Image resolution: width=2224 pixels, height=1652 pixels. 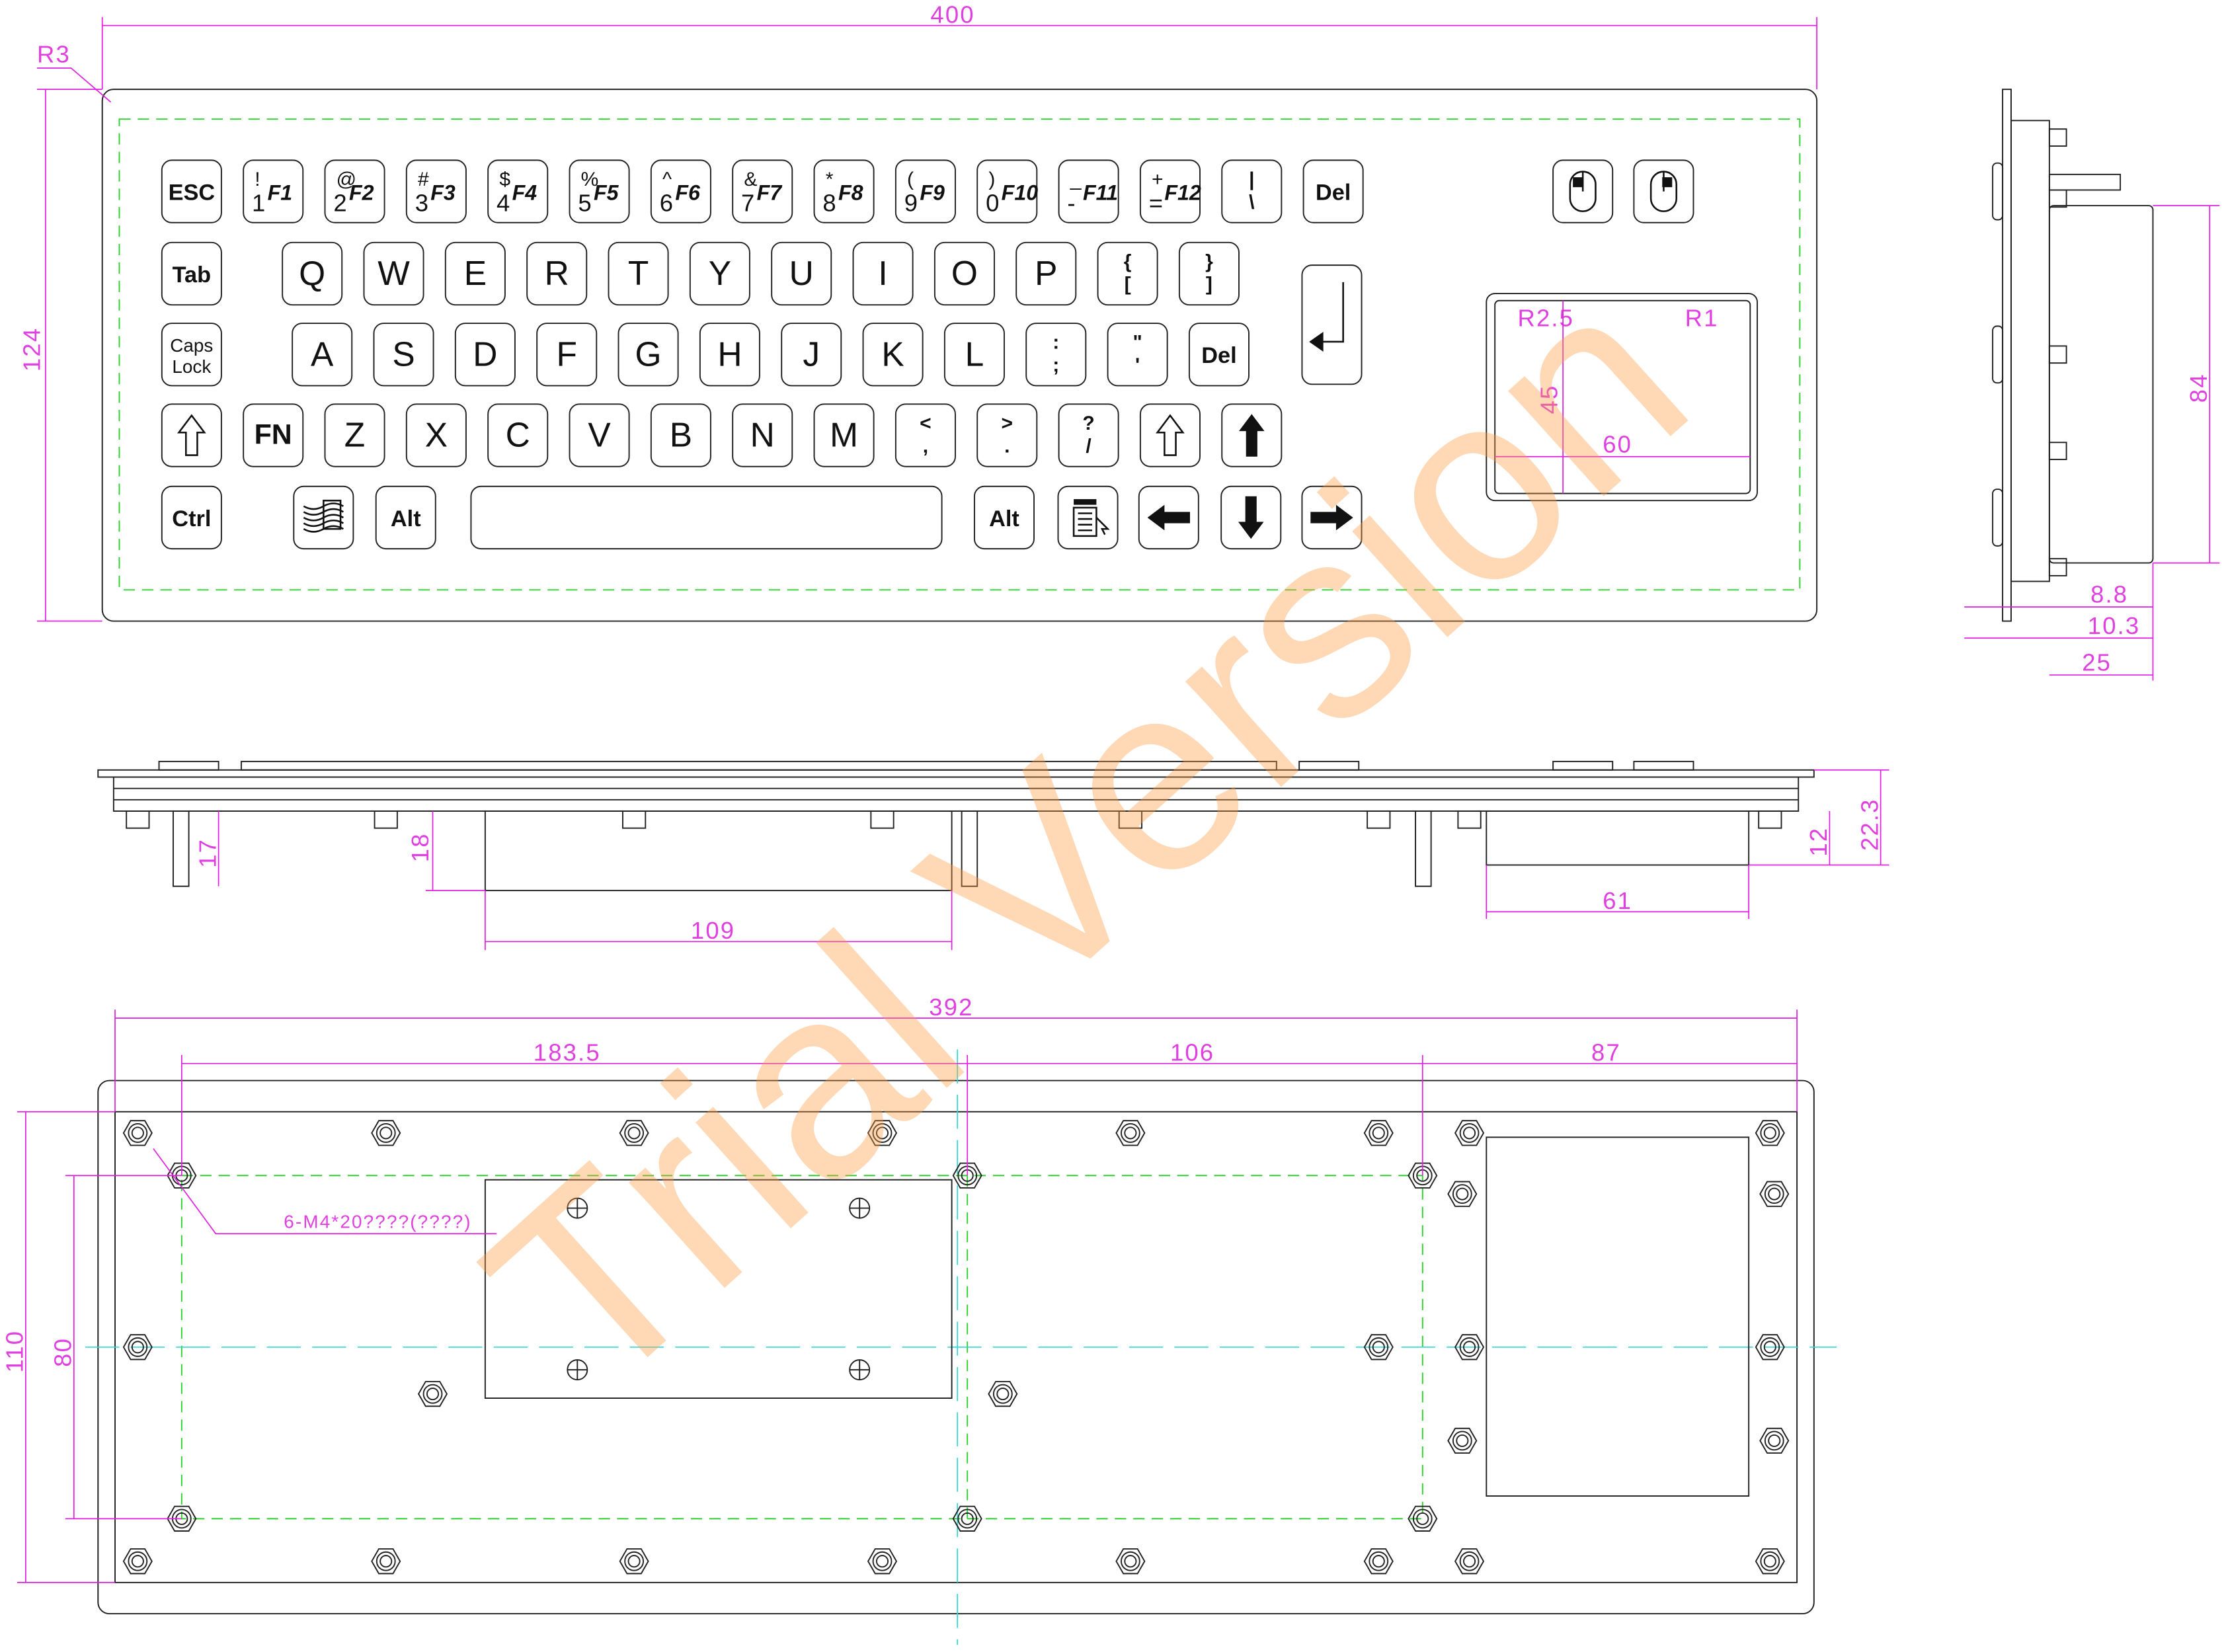 I want to click on key: :;, so click(x=1056, y=355).